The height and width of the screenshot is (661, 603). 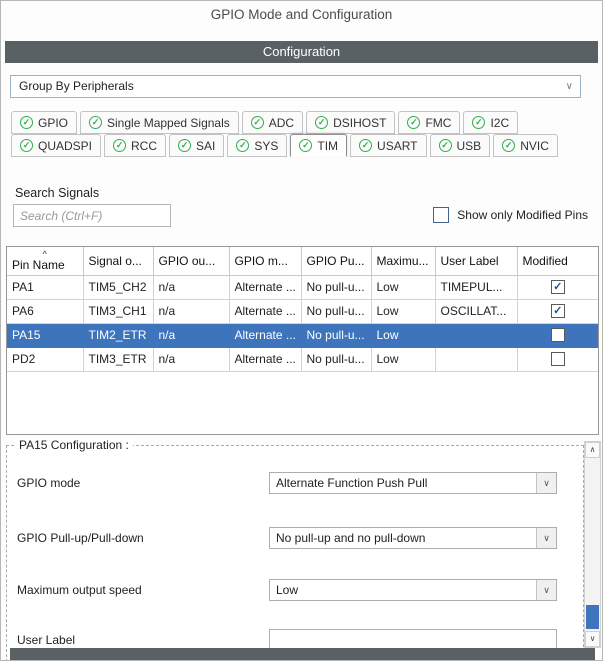 What do you see at coordinates (545, 260) in the screenshot?
I see `column-header-label: Modified` at bounding box center [545, 260].